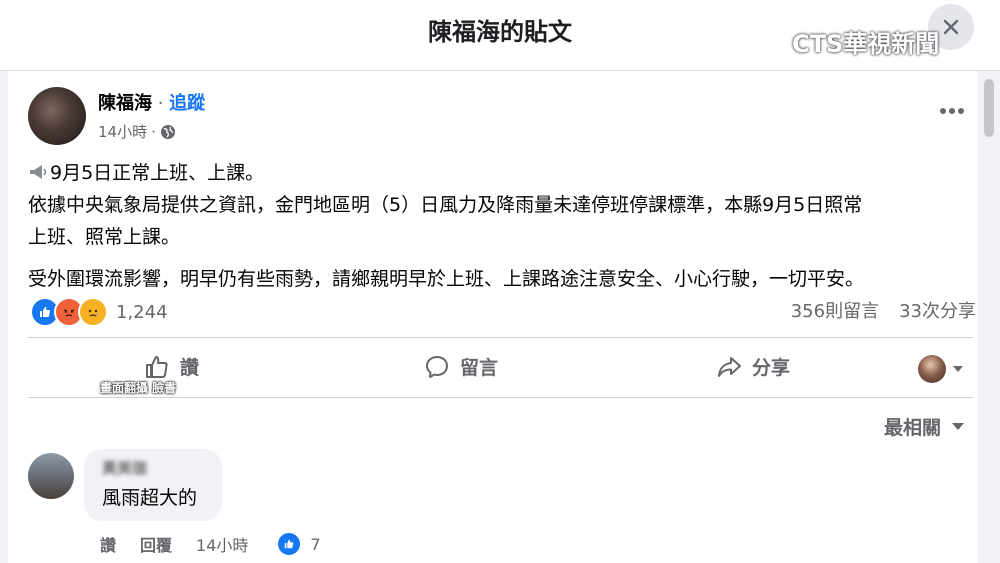  What do you see at coordinates (498, 173) in the screenshot?
I see `post-line-1: 9月5日正常上班、上課。` at bounding box center [498, 173].